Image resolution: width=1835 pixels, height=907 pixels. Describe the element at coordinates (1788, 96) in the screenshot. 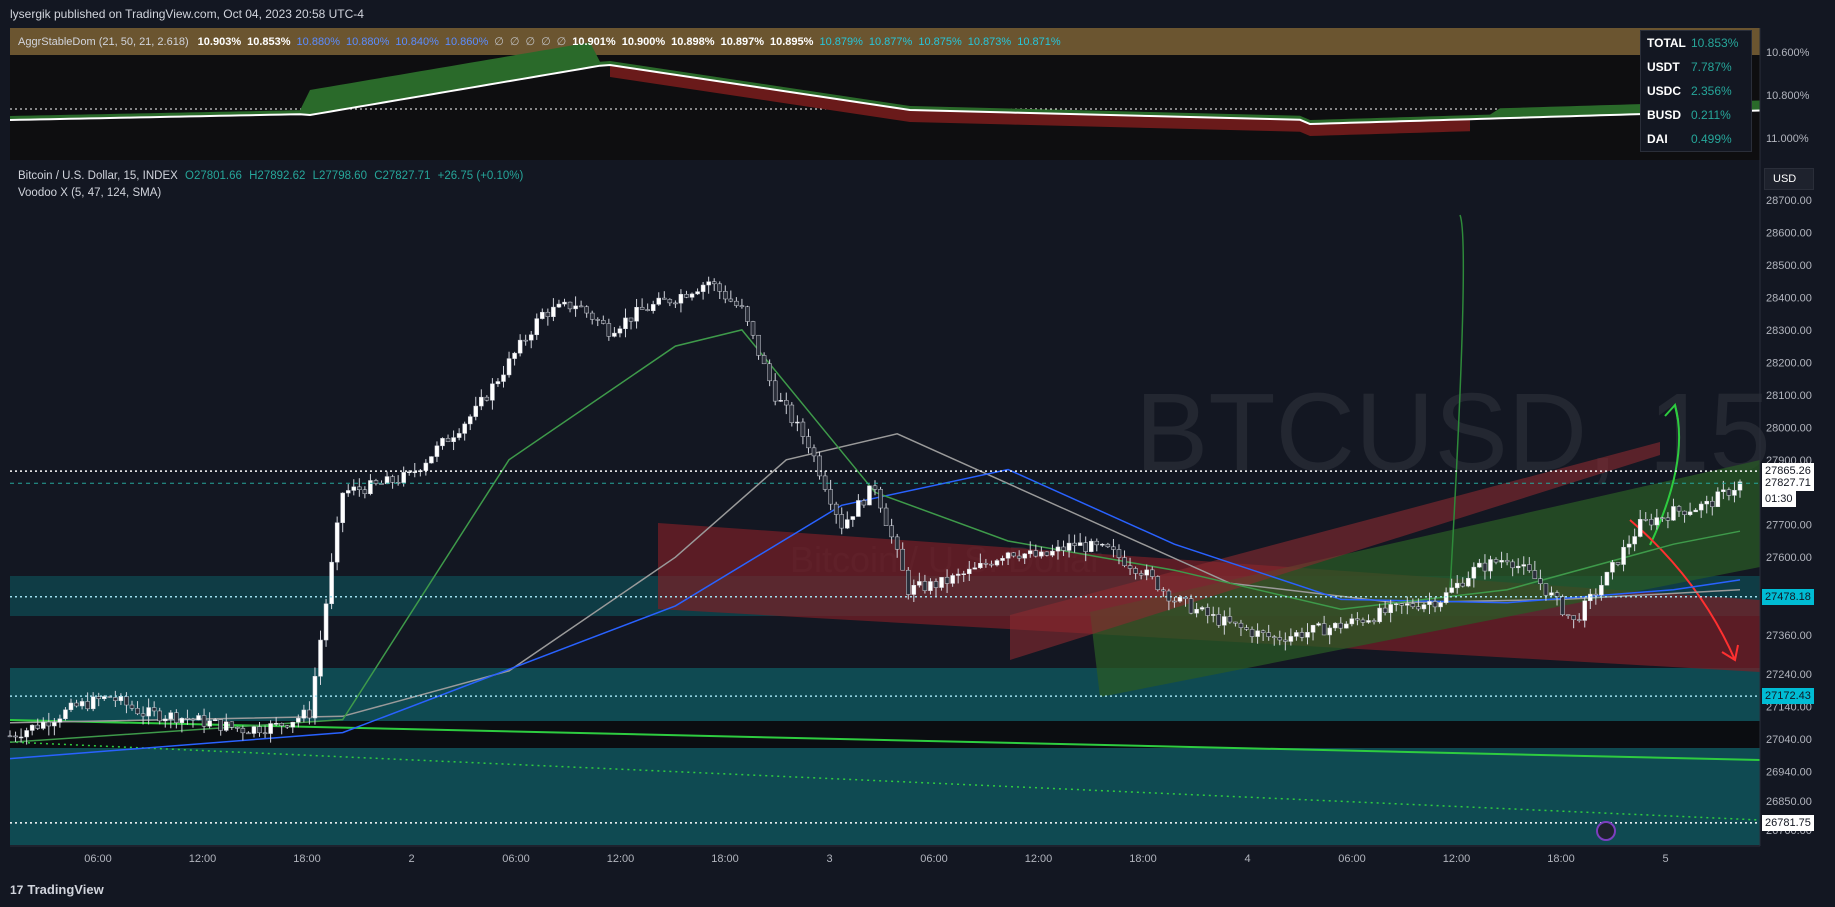

I see `indicator-axis-label: 10.800%` at that location.